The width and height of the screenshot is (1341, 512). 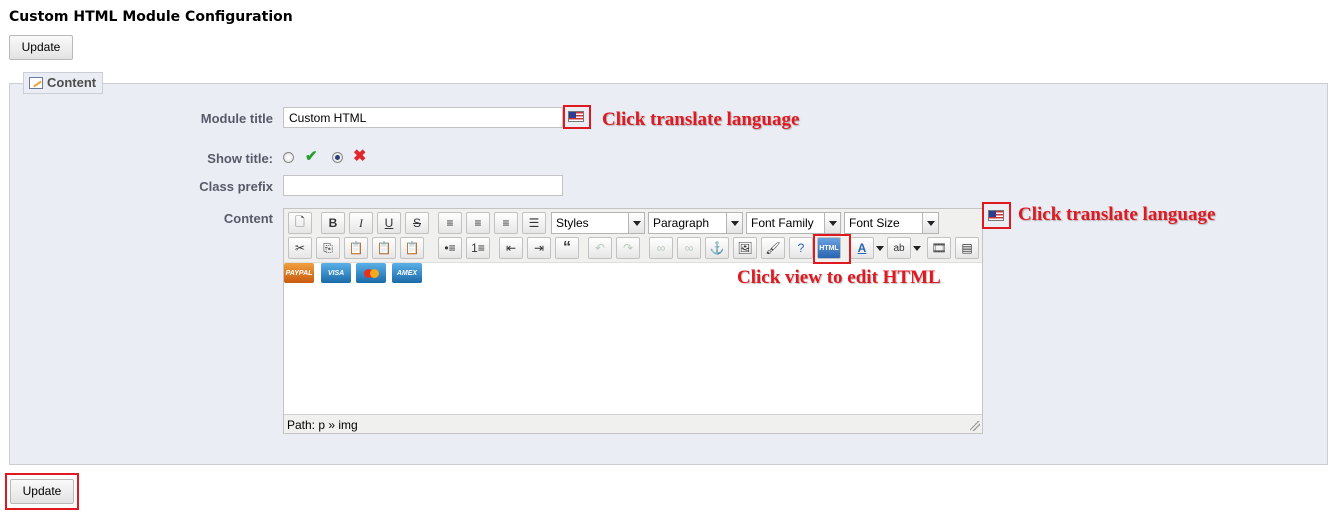 I want to click on indent-icon: ⇥, so click(x=539, y=248).